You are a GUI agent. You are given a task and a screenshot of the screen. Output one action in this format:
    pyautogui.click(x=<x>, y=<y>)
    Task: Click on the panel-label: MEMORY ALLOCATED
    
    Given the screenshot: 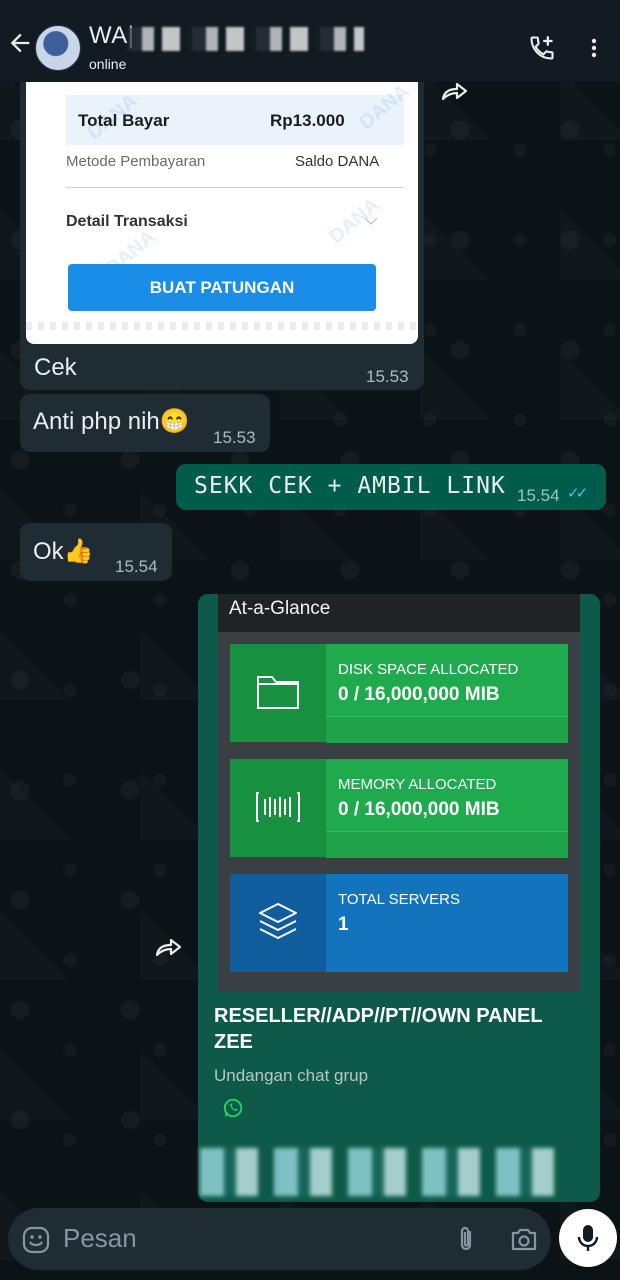 What is the action you would take?
    pyautogui.click(x=417, y=784)
    